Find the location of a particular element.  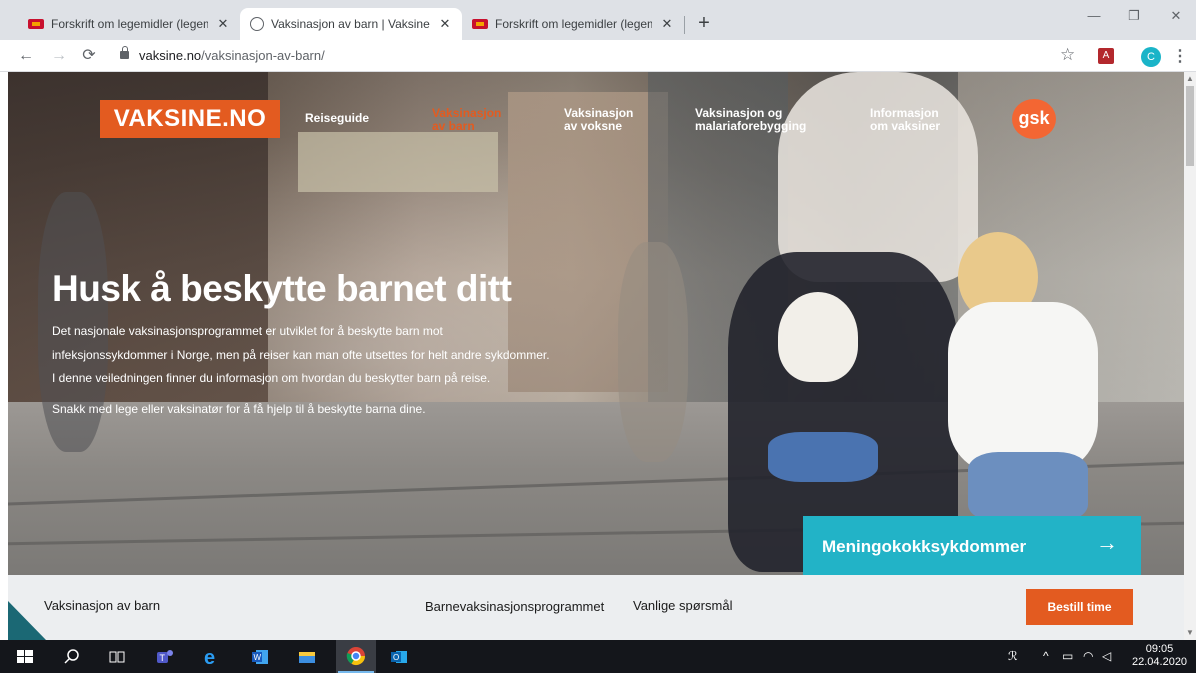

svg-text: e is located at coordinates (209, 657).